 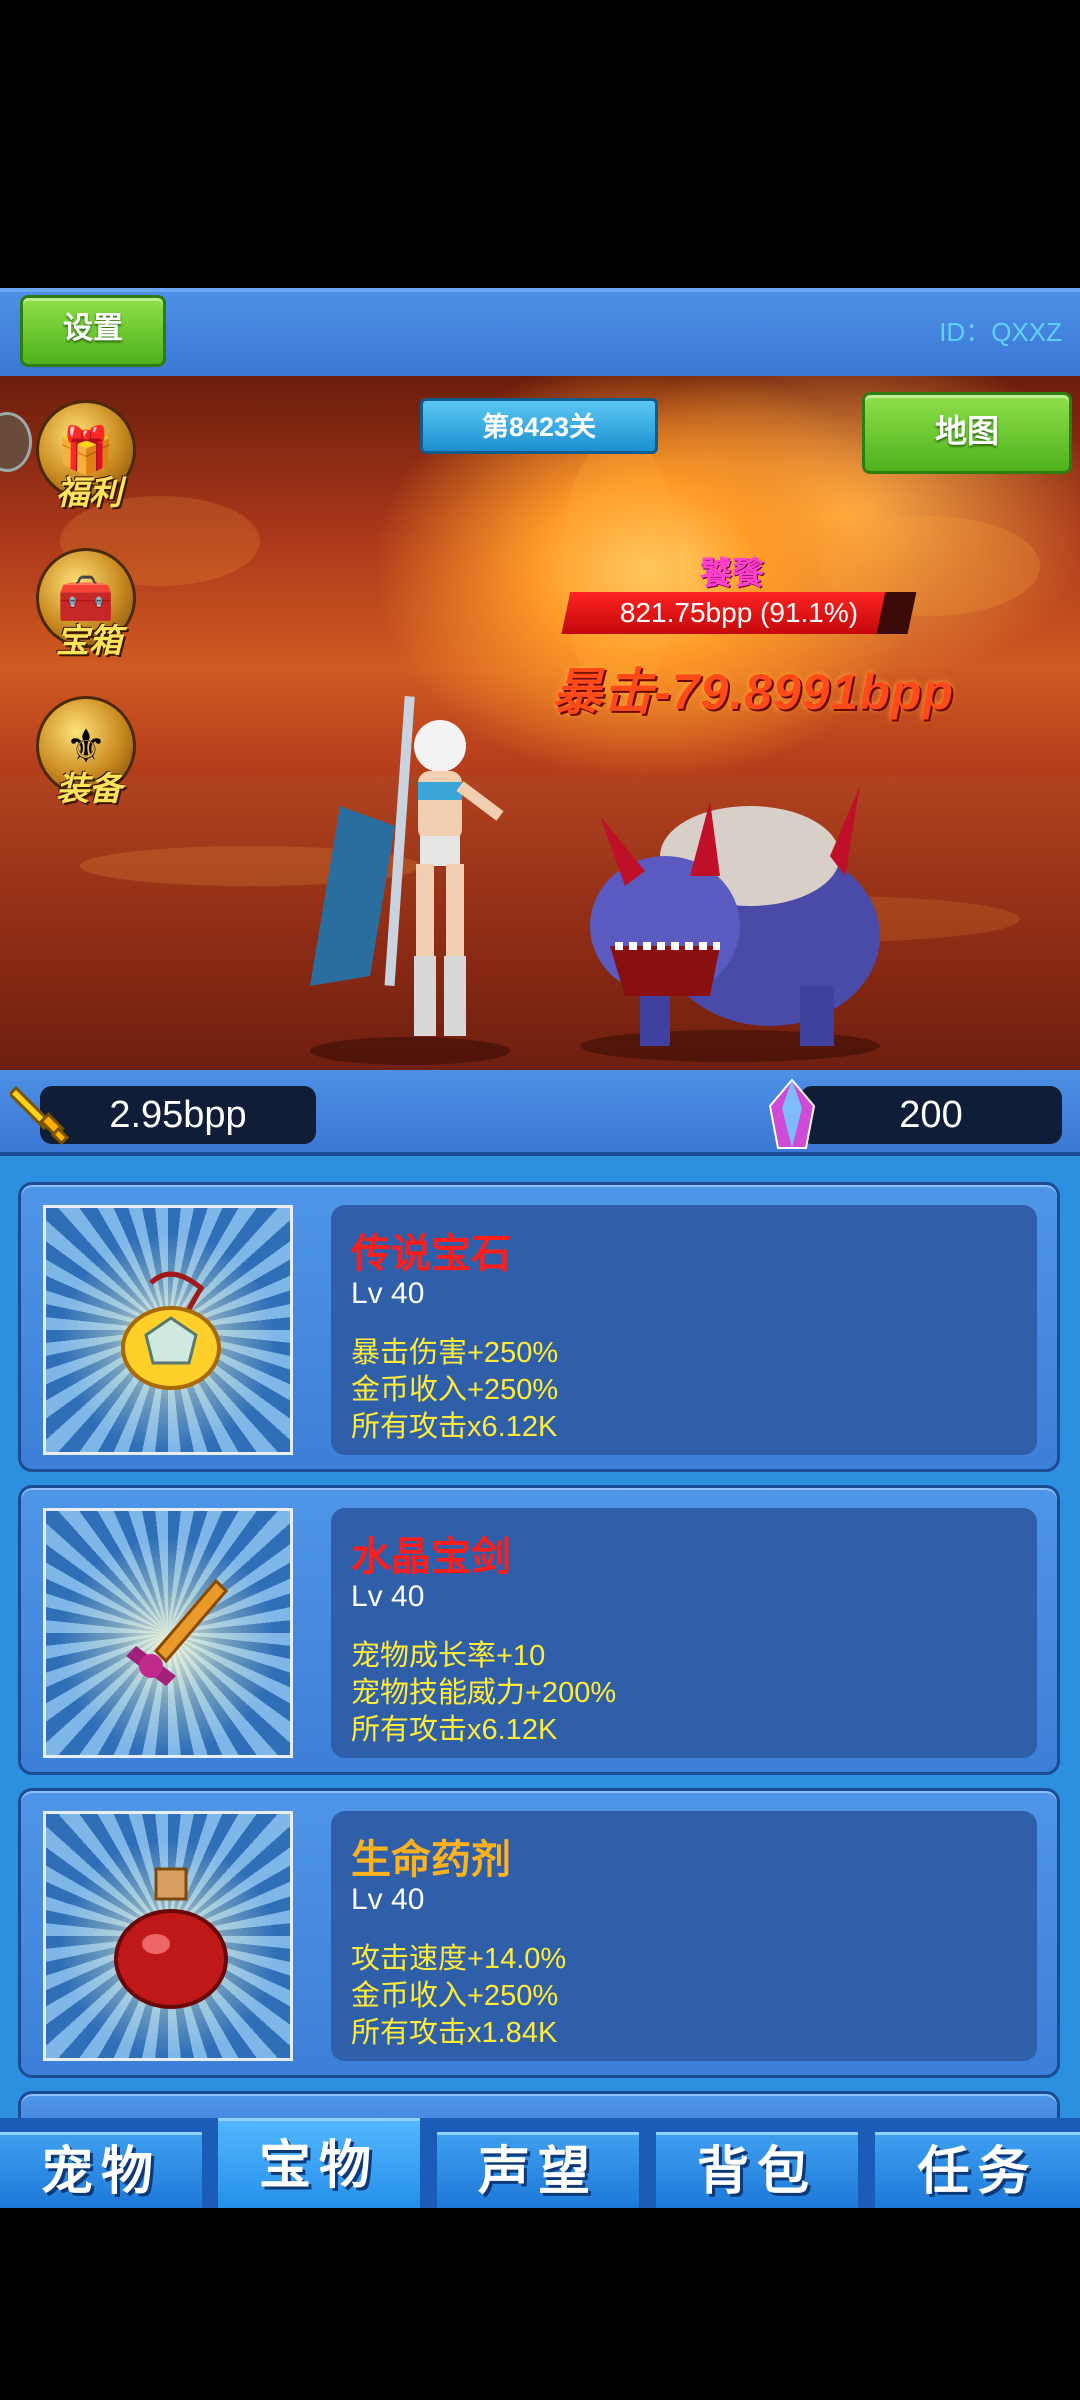 What do you see at coordinates (730, 924) in the screenshot?
I see `monster-taotie` at bounding box center [730, 924].